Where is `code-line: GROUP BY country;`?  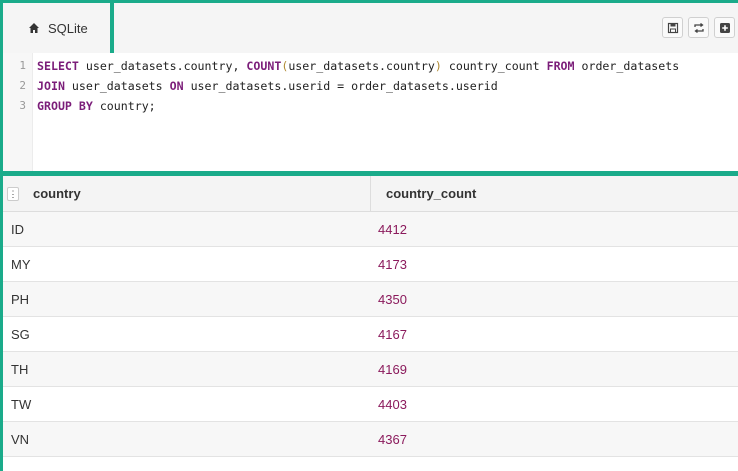
code-line: GROUP BY country; is located at coordinates (96, 106).